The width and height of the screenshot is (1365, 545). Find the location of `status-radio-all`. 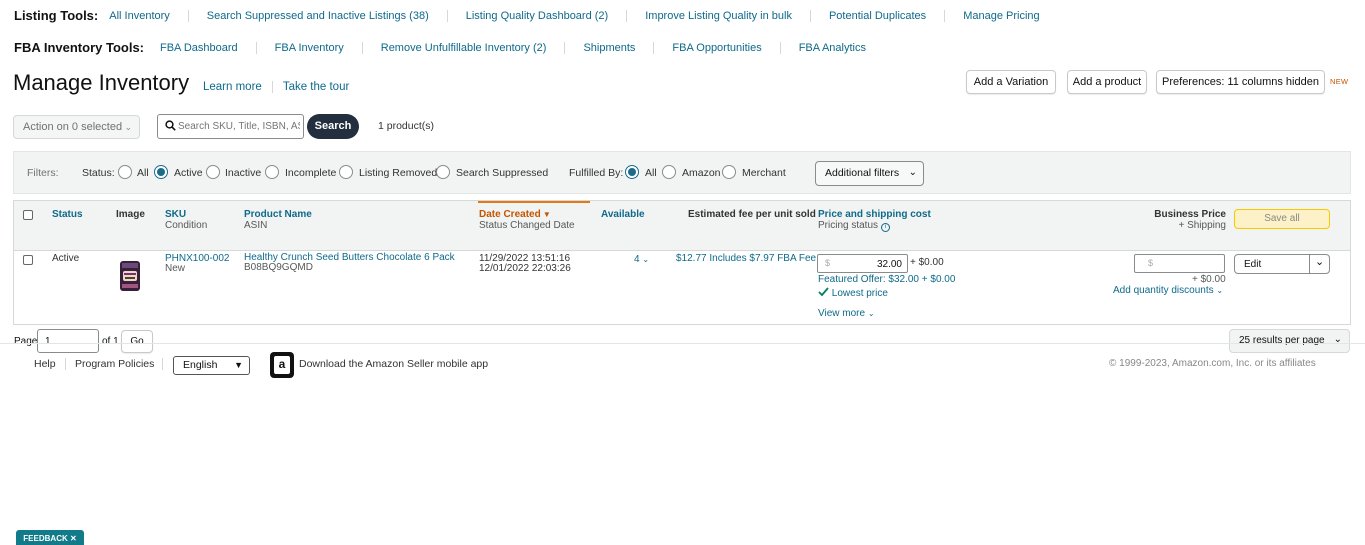

status-radio-all is located at coordinates (125, 172).